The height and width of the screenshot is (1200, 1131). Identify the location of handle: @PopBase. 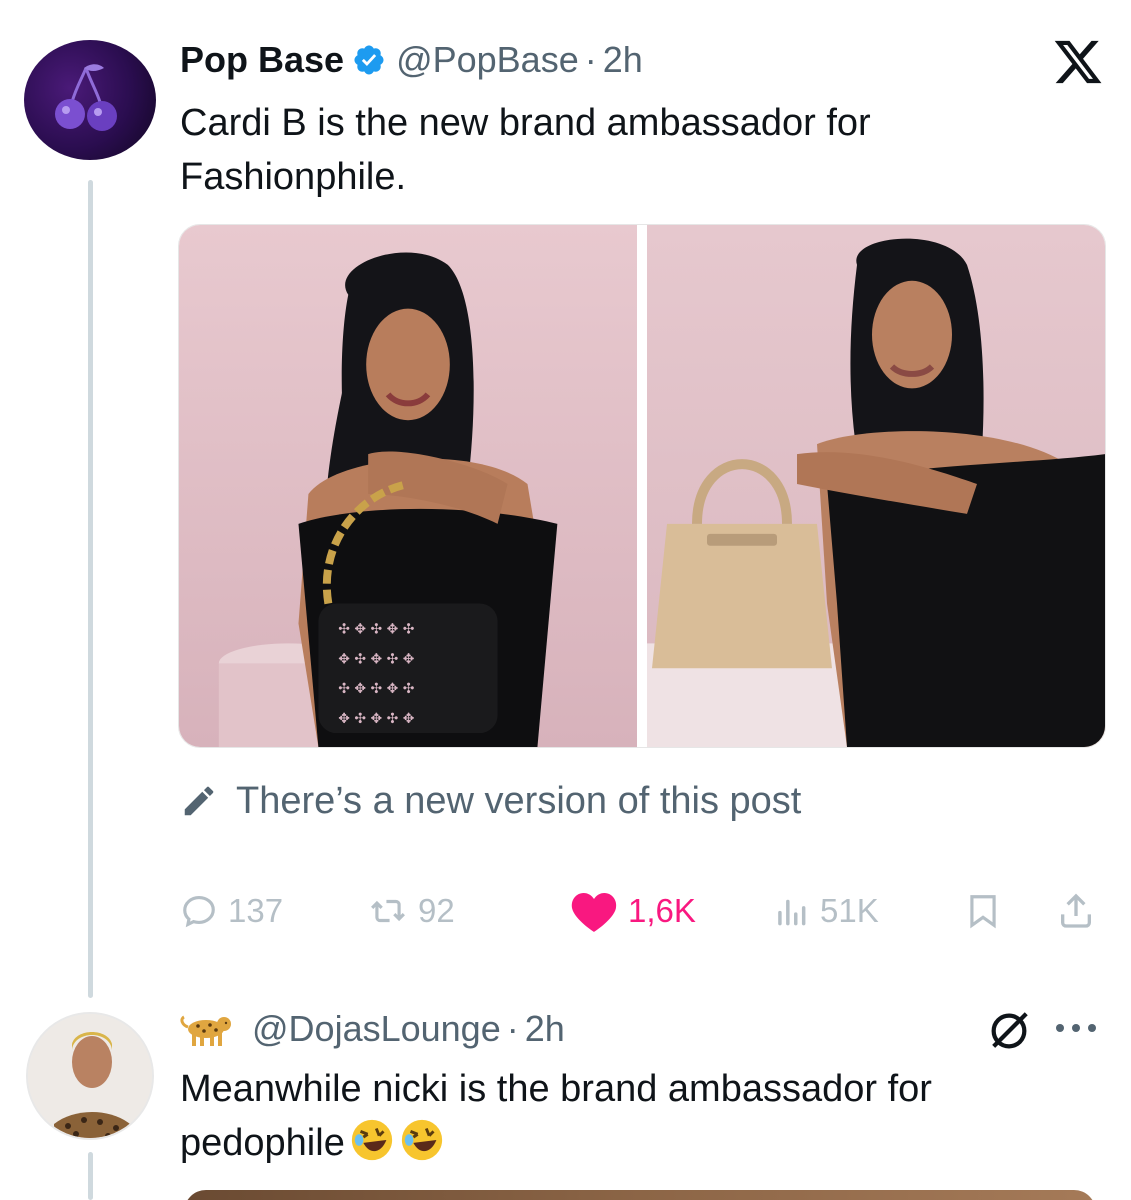
(487, 60).